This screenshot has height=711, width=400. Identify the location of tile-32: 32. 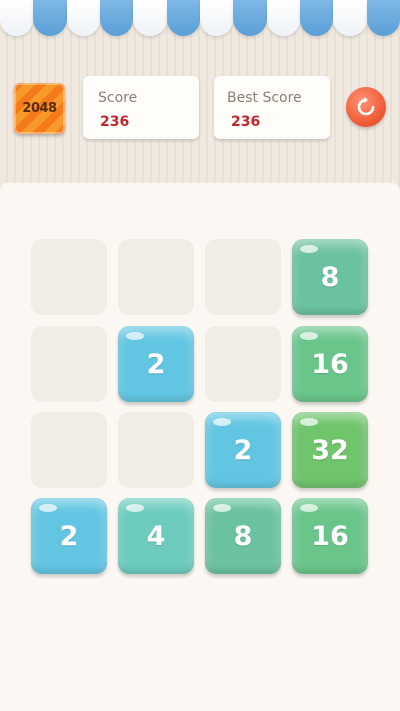
(330, 450).